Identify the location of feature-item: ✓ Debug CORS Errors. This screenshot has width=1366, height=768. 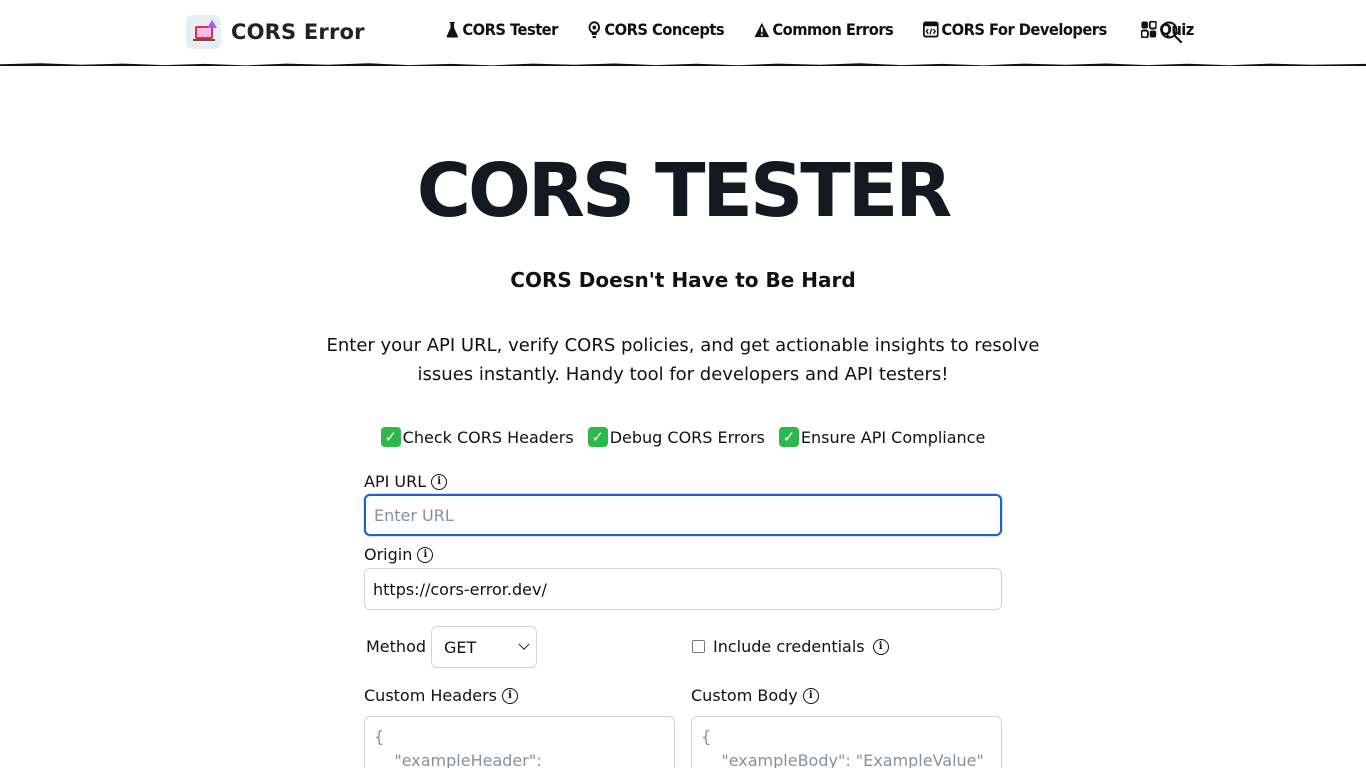
(676, 437).